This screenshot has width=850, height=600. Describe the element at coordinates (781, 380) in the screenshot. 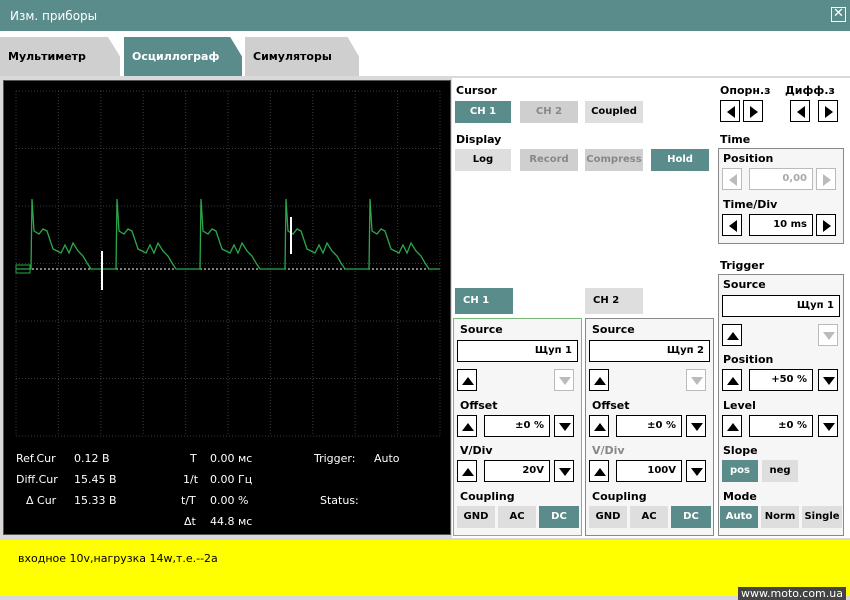

I see `trigger-position-field: +50 %` at that location.